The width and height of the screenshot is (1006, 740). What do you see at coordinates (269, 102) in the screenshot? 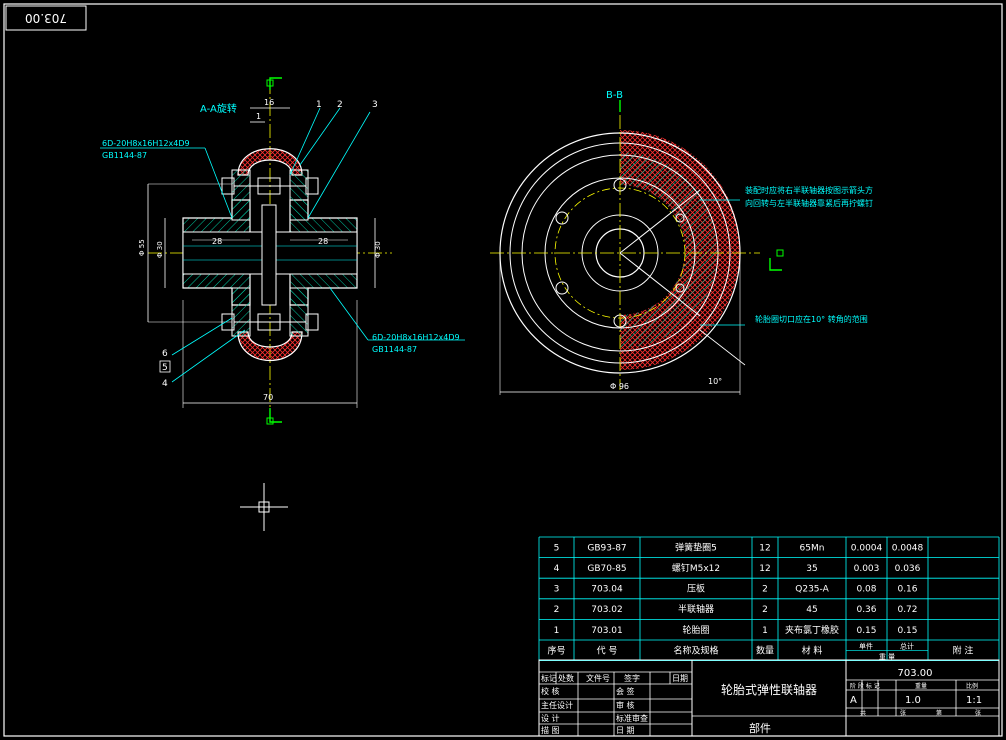
I see `dim-16: 16` at bounding box center [269, 102].